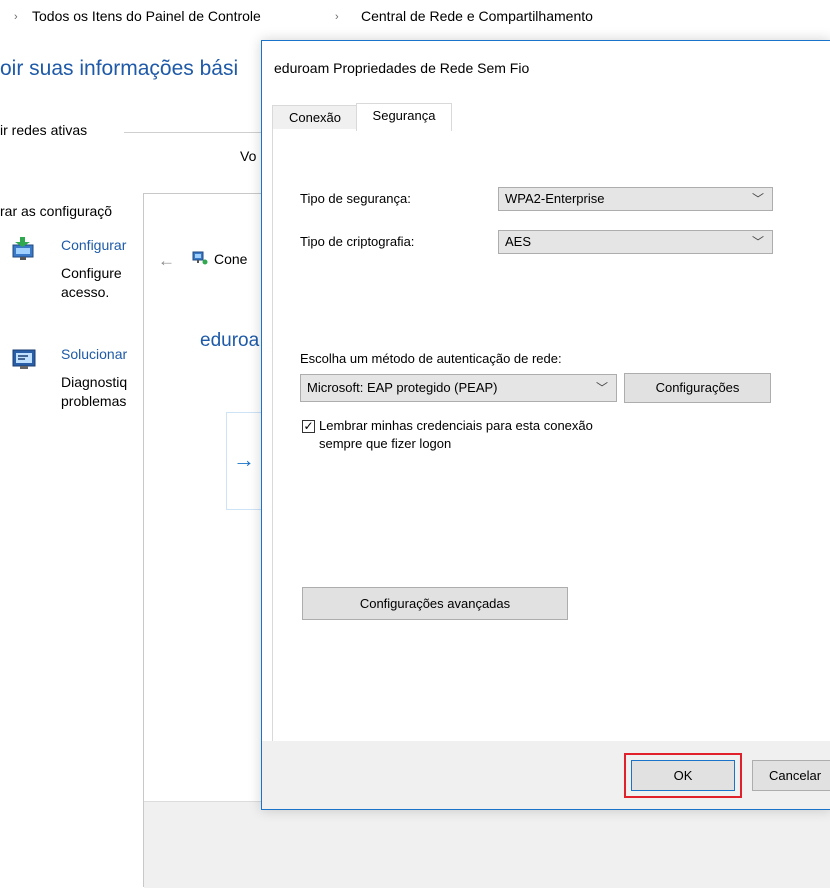 The image size is (830, 888). Describe the element at coordinates (683, 775) in the screenshot. I see `ok-button: OK` at that location.